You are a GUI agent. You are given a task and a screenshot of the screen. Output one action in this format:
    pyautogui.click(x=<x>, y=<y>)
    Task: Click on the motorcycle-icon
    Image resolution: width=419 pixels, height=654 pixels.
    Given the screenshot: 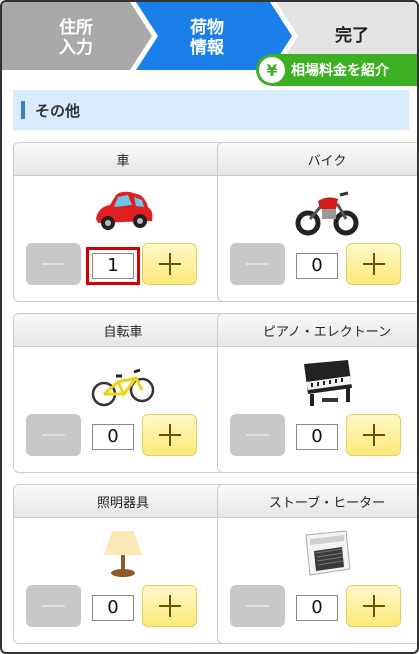 What is the action you would take?
    pyautogui.click(x=327, y=213)
    